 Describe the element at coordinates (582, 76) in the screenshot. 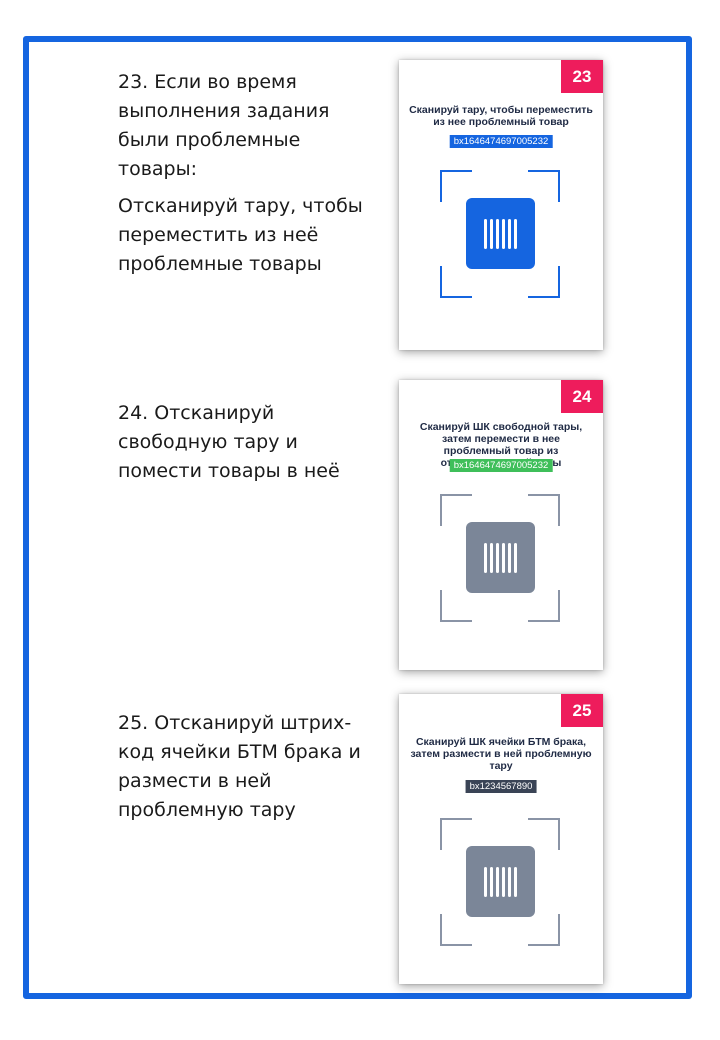

I see `step-badge: 23` at that location.